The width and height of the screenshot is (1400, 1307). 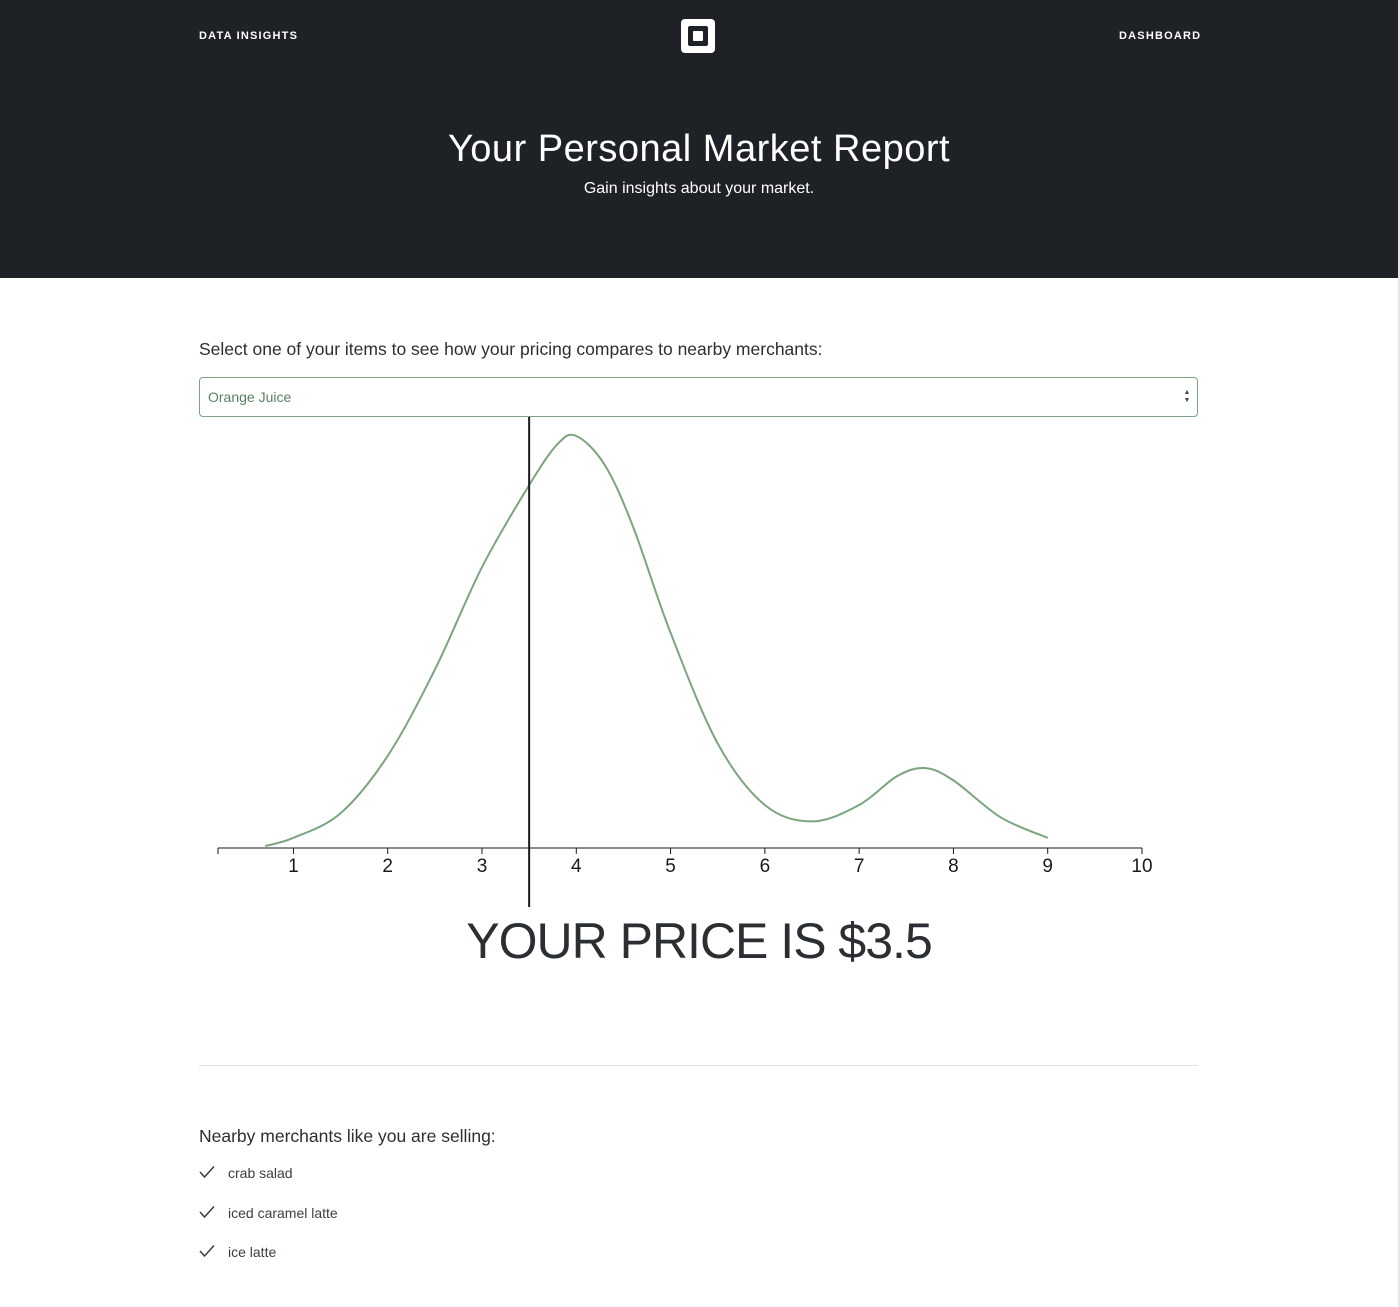 What do you see at coordinates (293, 866) in the screenshot?
I see `x-tick-label: 1` at bounding box center [293, 866].